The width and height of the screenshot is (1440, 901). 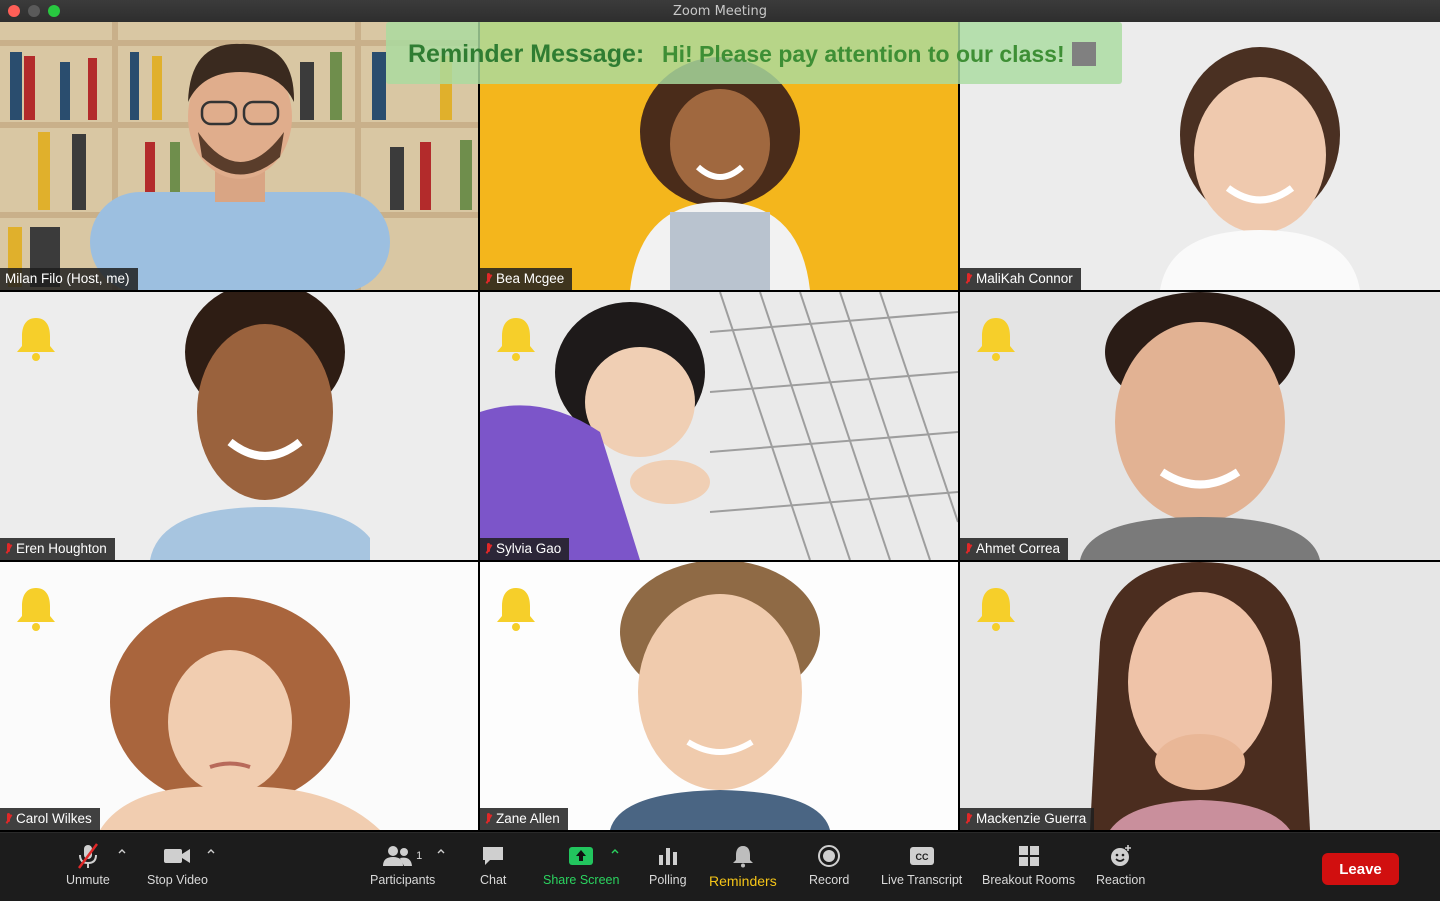 I want to click on chat-button: Chat, so click(x=493, y=864).